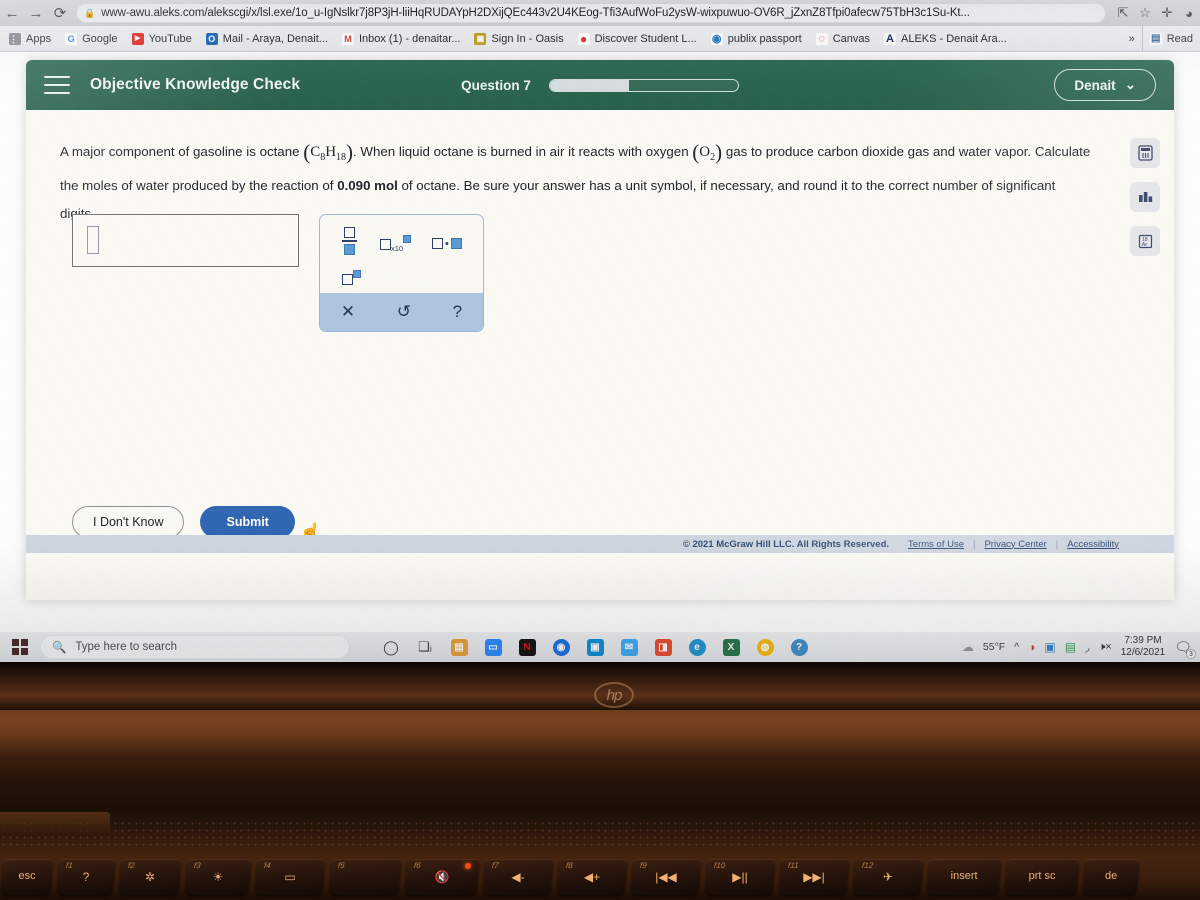 Image resolution: width=1200 pixels, height=900 pixels. Describe the element at coordinates (459, 647) in the screenshot. I see `file-explorer-icon: ▤` at that location.